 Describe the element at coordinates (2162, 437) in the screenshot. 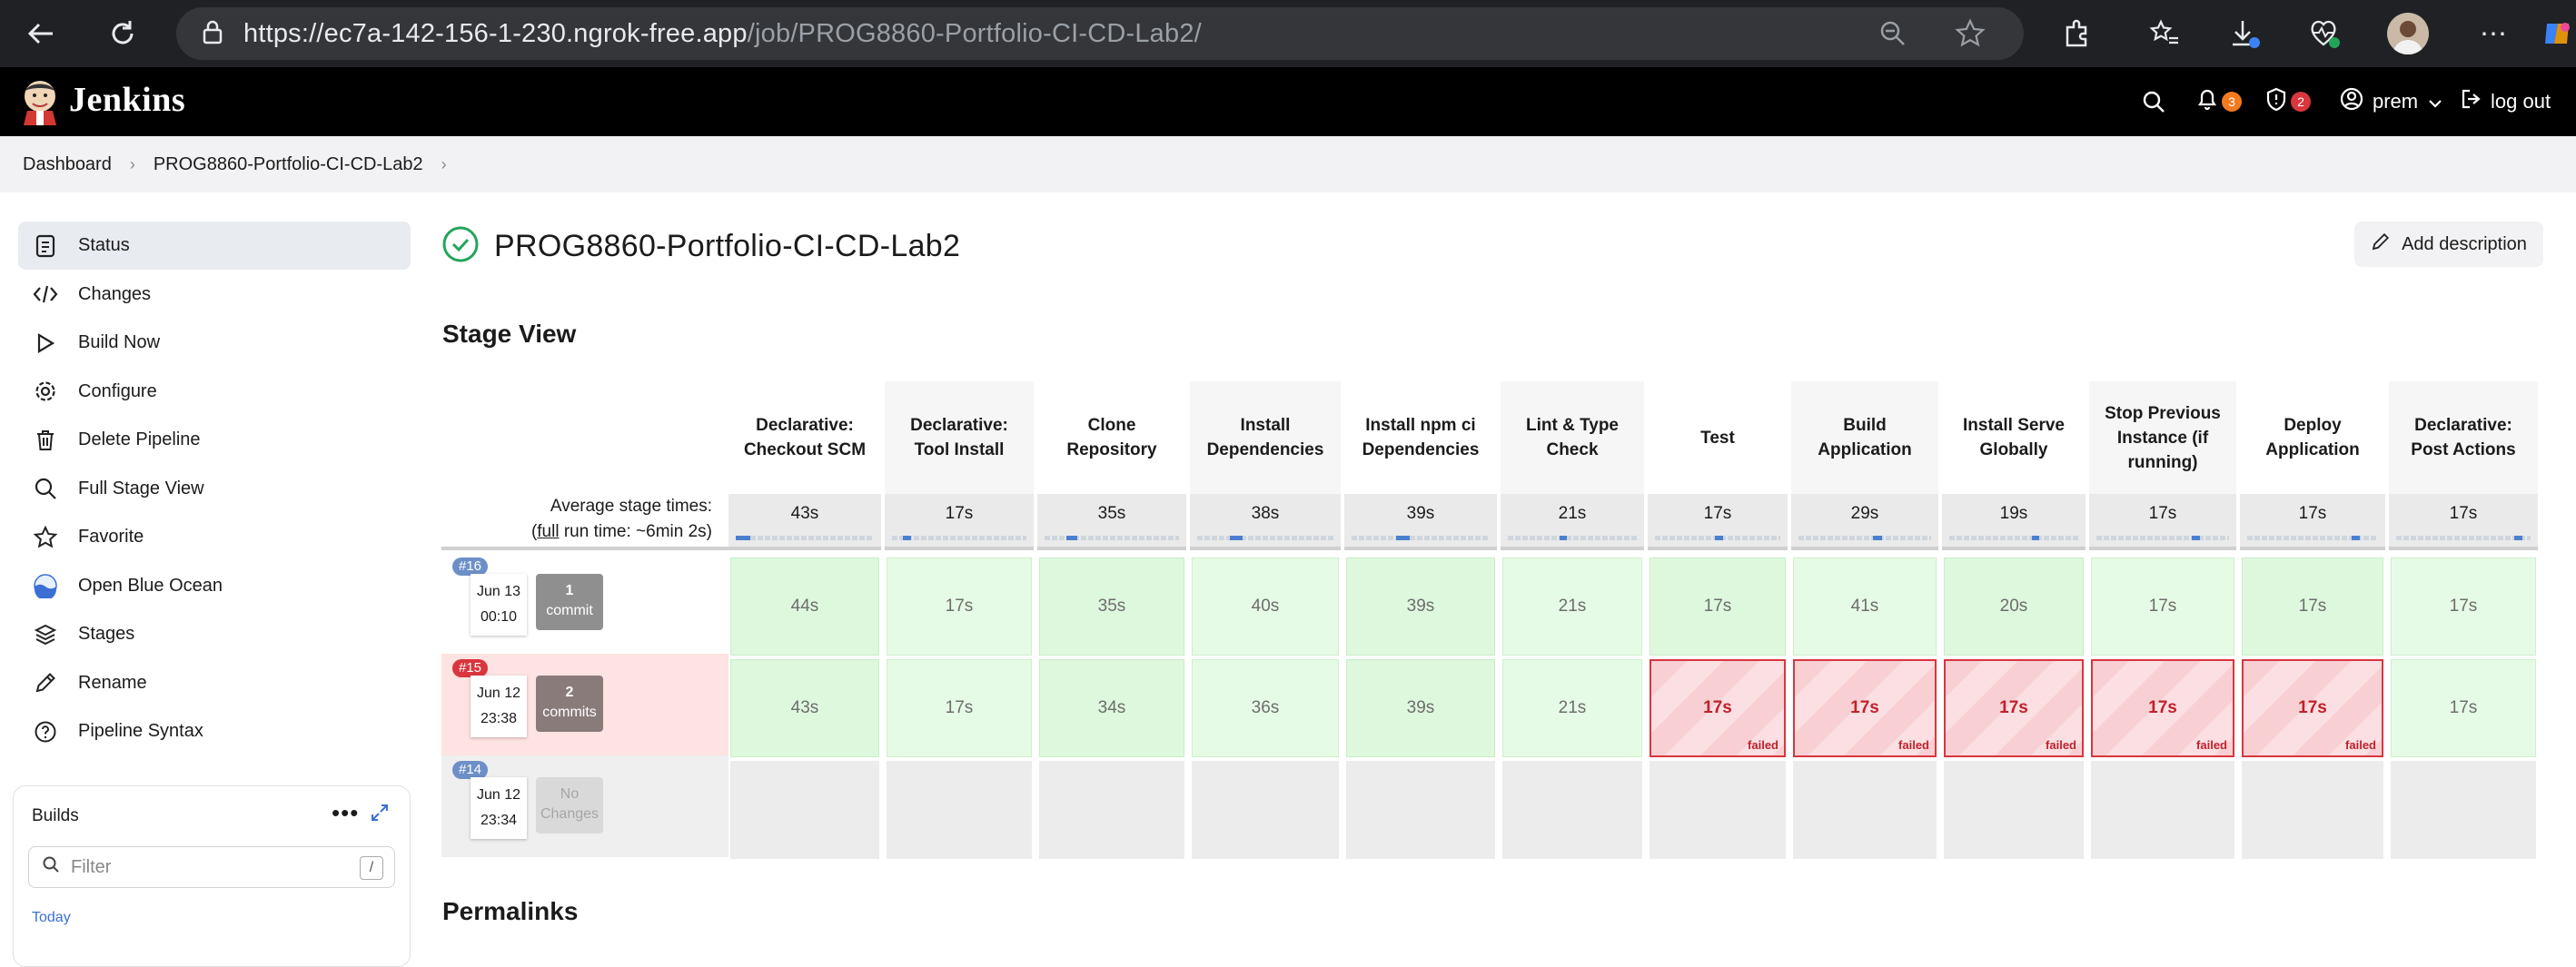

I see `stage-header: Stop Previous Instance (if running)` at that location.